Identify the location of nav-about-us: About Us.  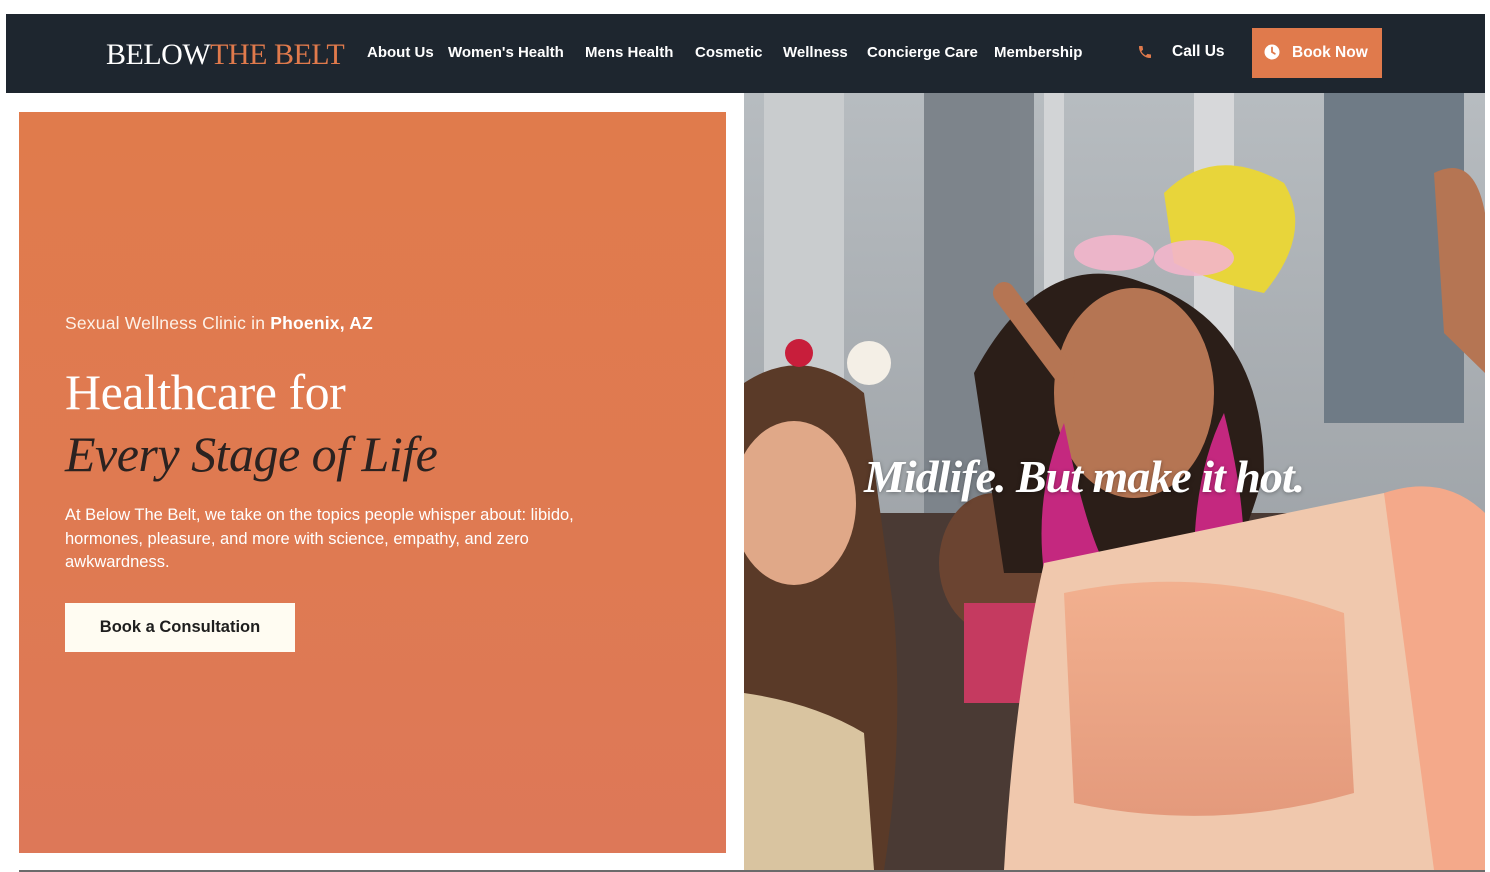
(400, 53).